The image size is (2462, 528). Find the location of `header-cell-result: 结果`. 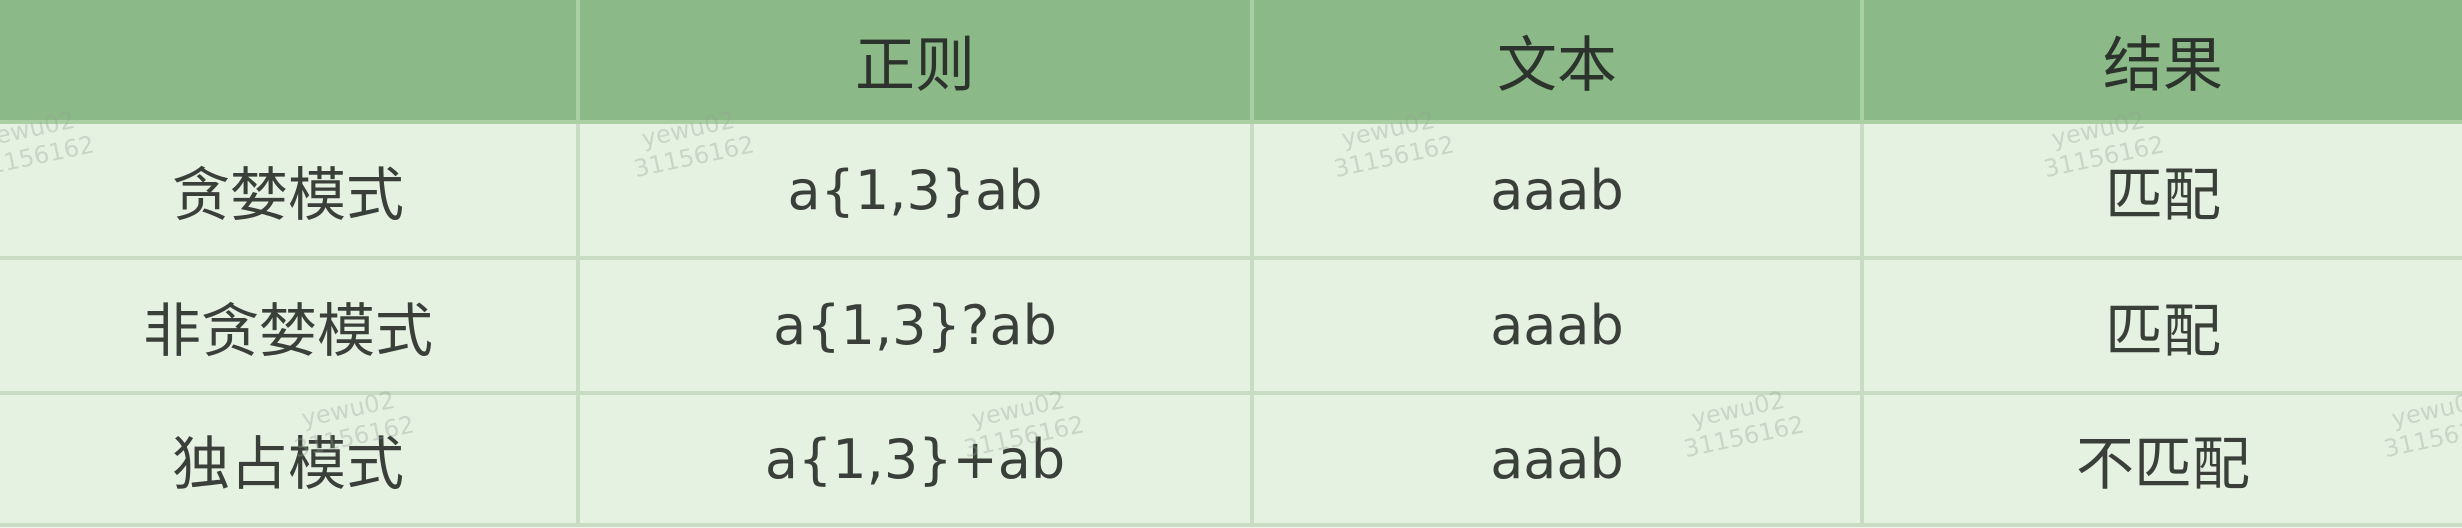

header-cell-result: 结果 is located at coordinates (2162, 62).